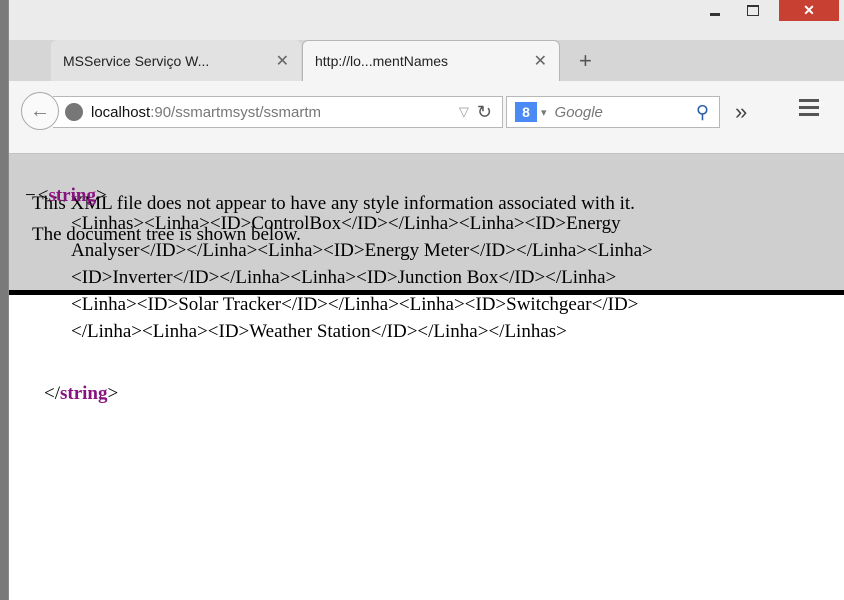  What do you see at coordinates (426, 20) in the screenshot?
I see `title-bar: ✕` at bounding box center [426, 20].